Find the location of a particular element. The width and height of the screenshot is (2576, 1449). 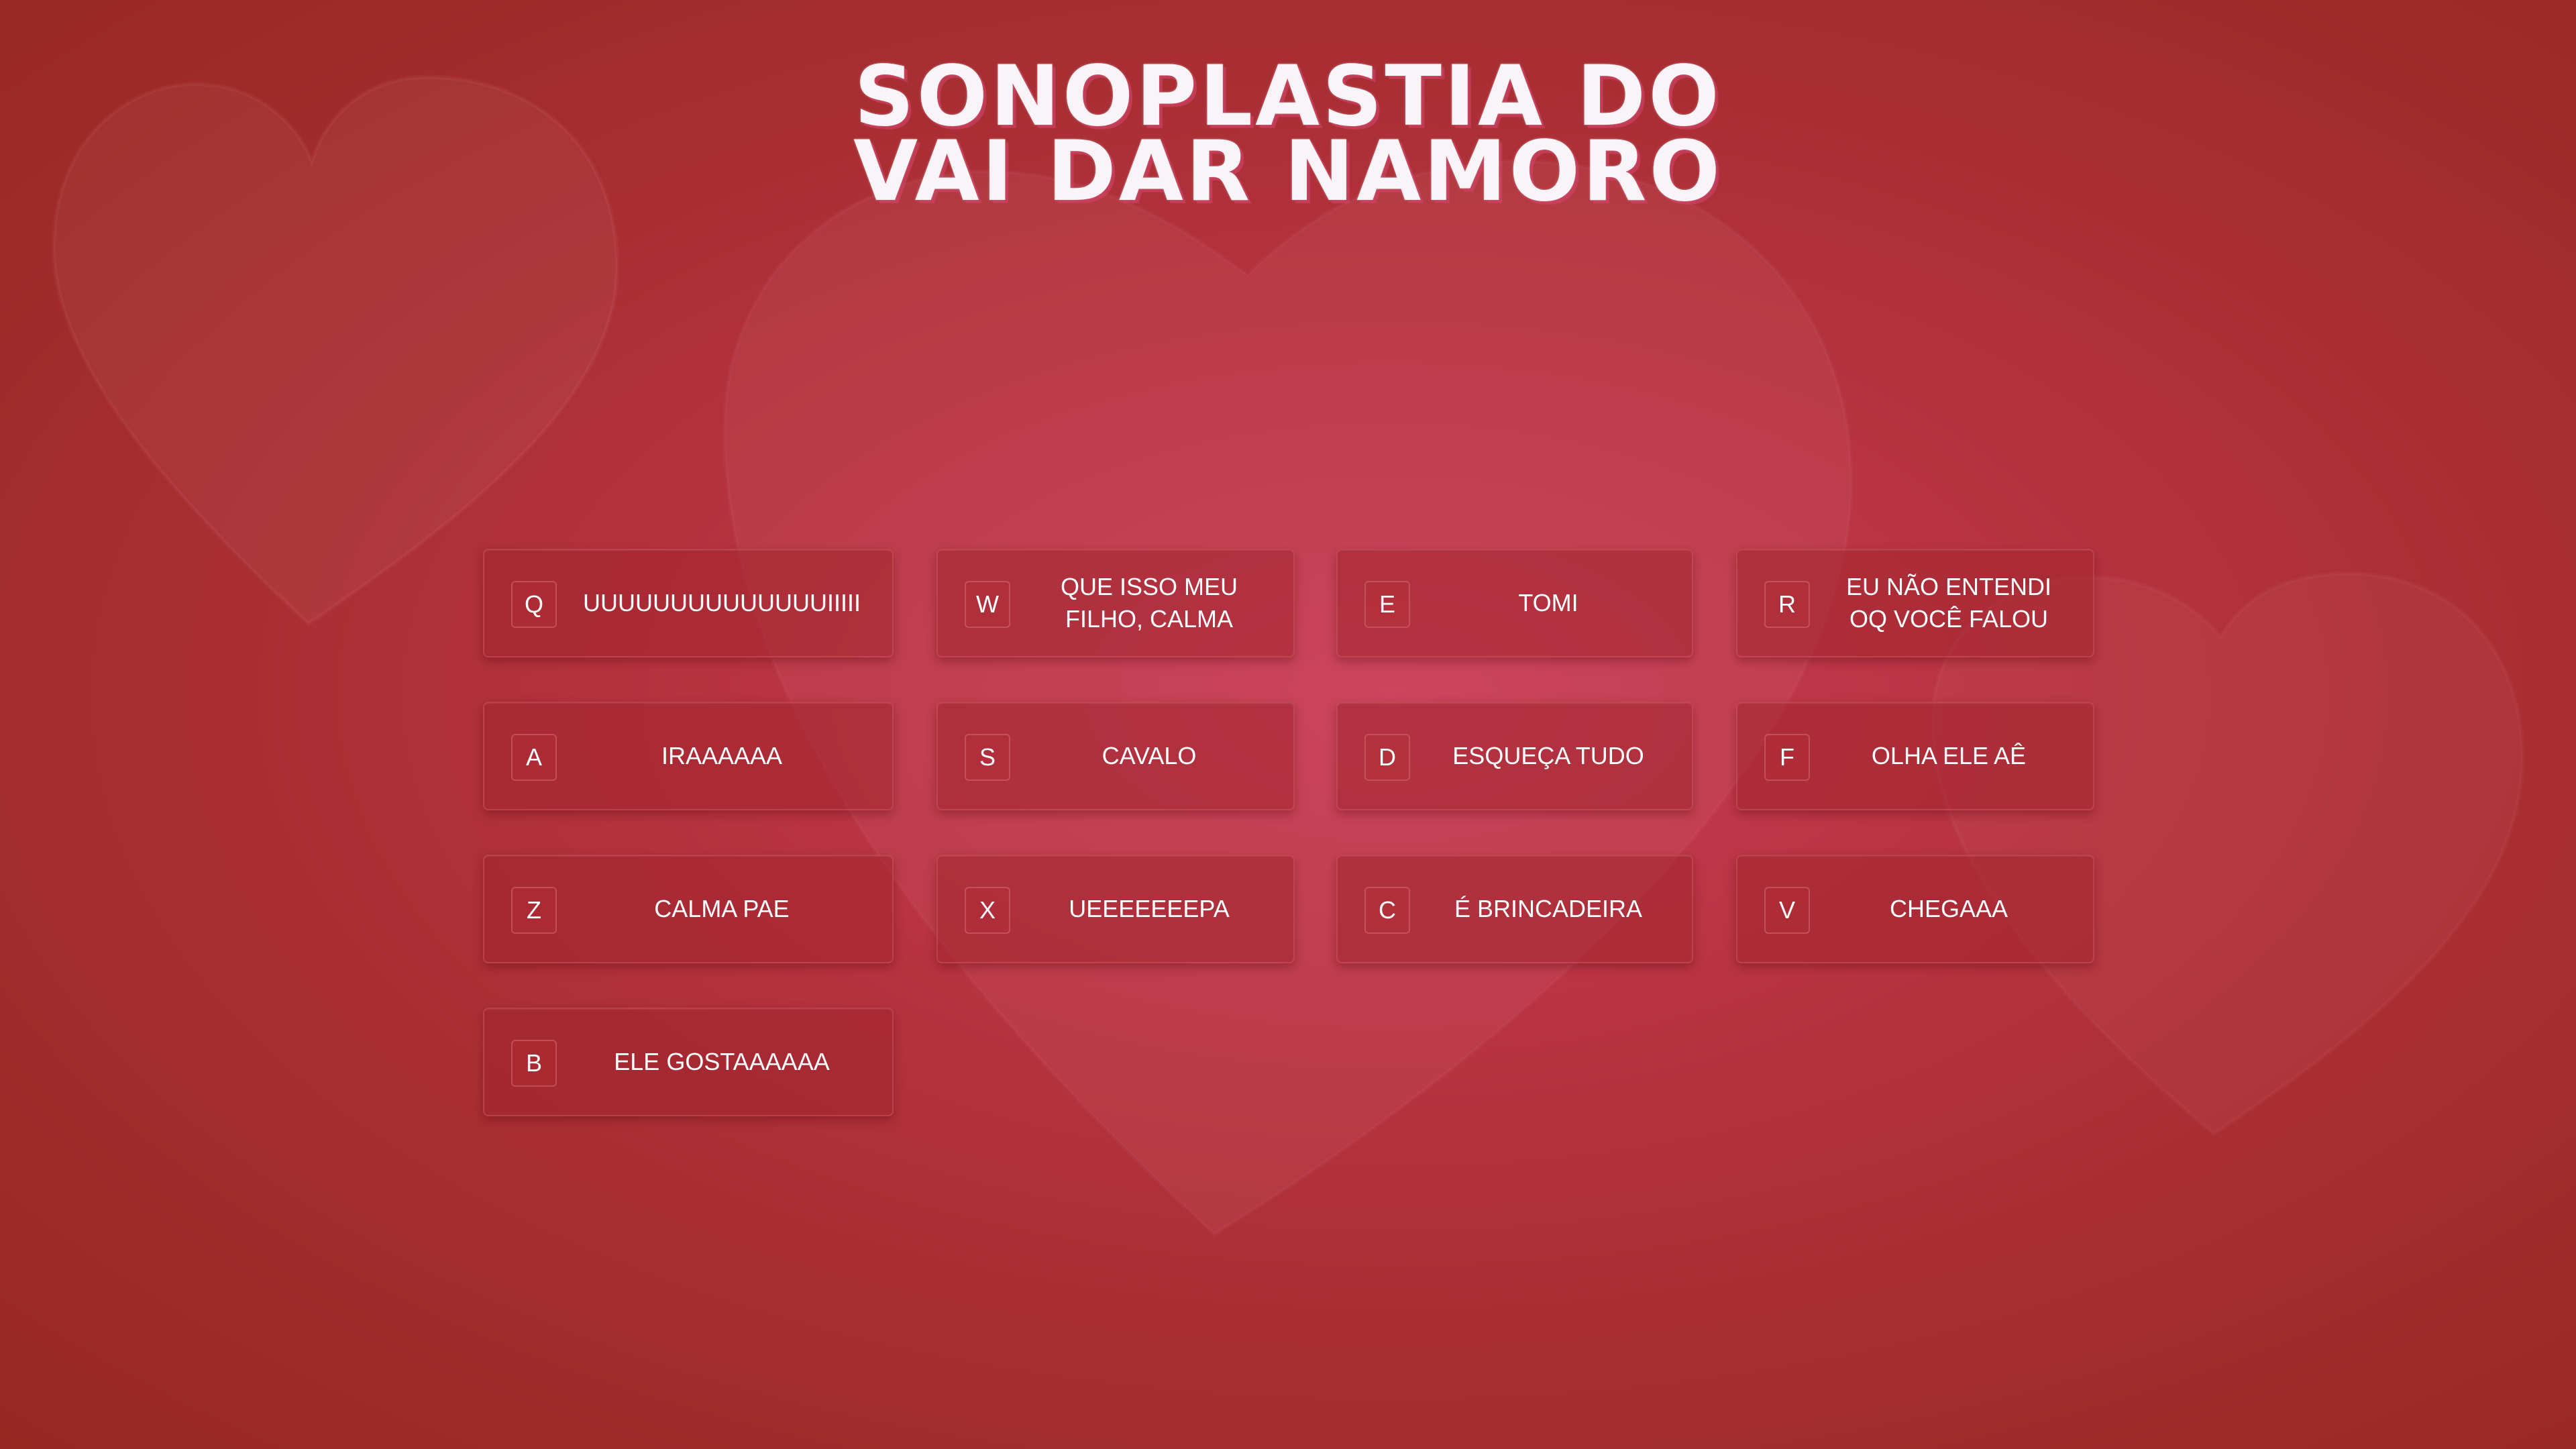

sound-button-label: CHEGAAA is located at coordinates (1948, 908).